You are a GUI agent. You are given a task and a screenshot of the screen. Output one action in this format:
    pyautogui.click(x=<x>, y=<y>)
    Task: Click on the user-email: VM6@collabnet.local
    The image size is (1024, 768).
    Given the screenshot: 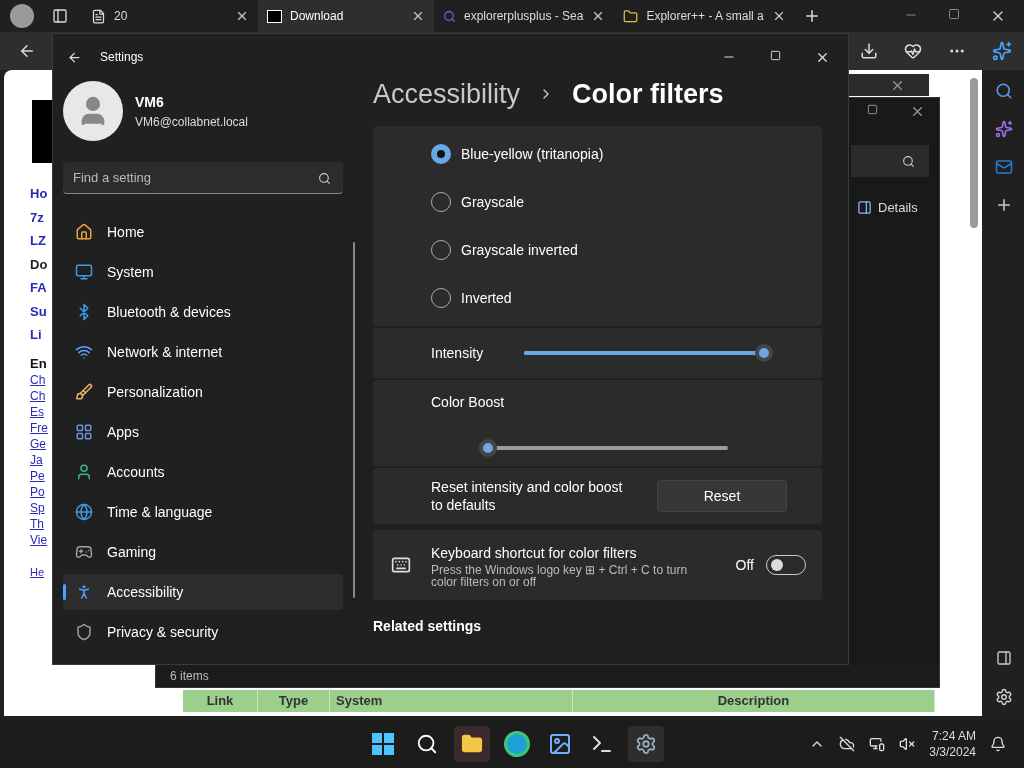 What is the action you would take?
    pyautogui.click(x=191, y=122)
    